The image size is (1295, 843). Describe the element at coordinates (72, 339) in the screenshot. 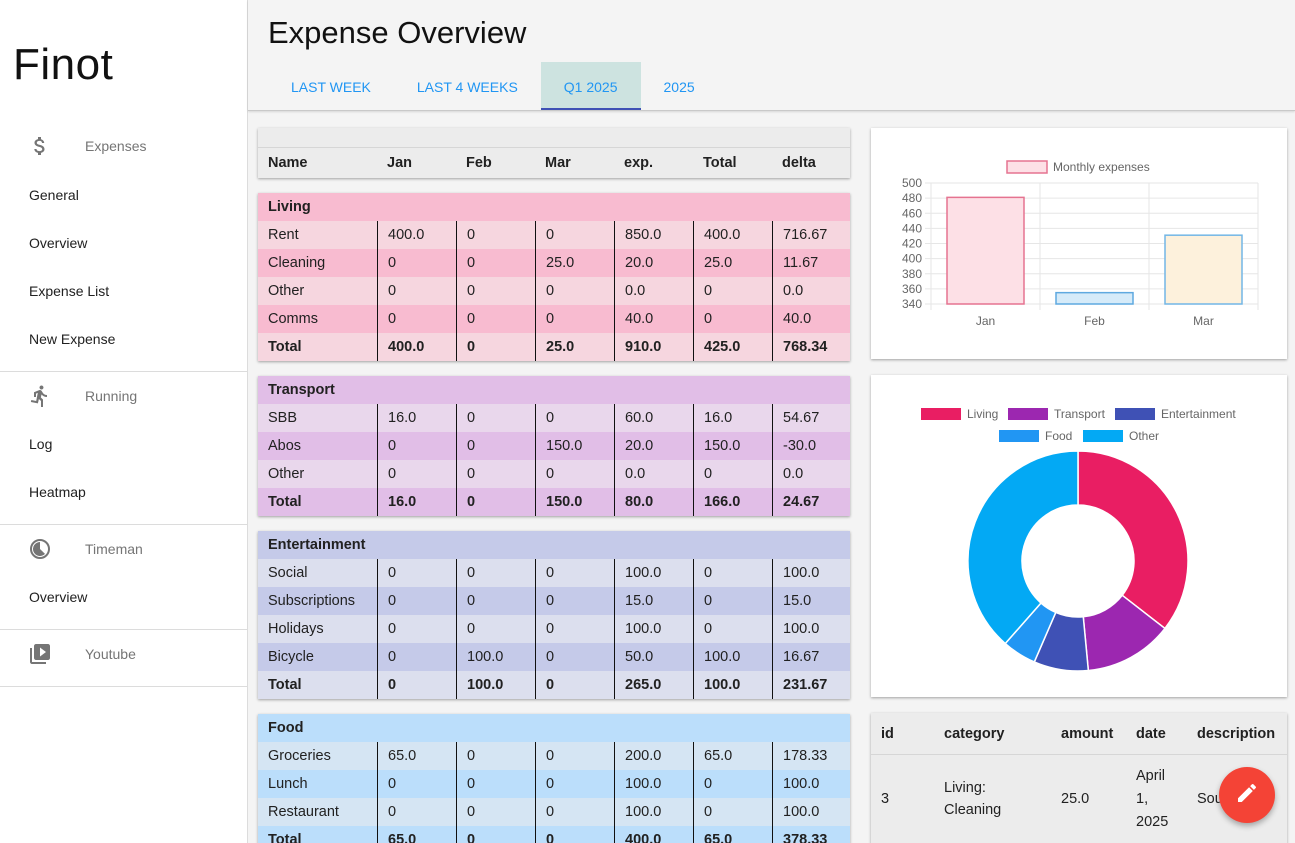

I see `nav-item-new-expense: New Expense` at that location.